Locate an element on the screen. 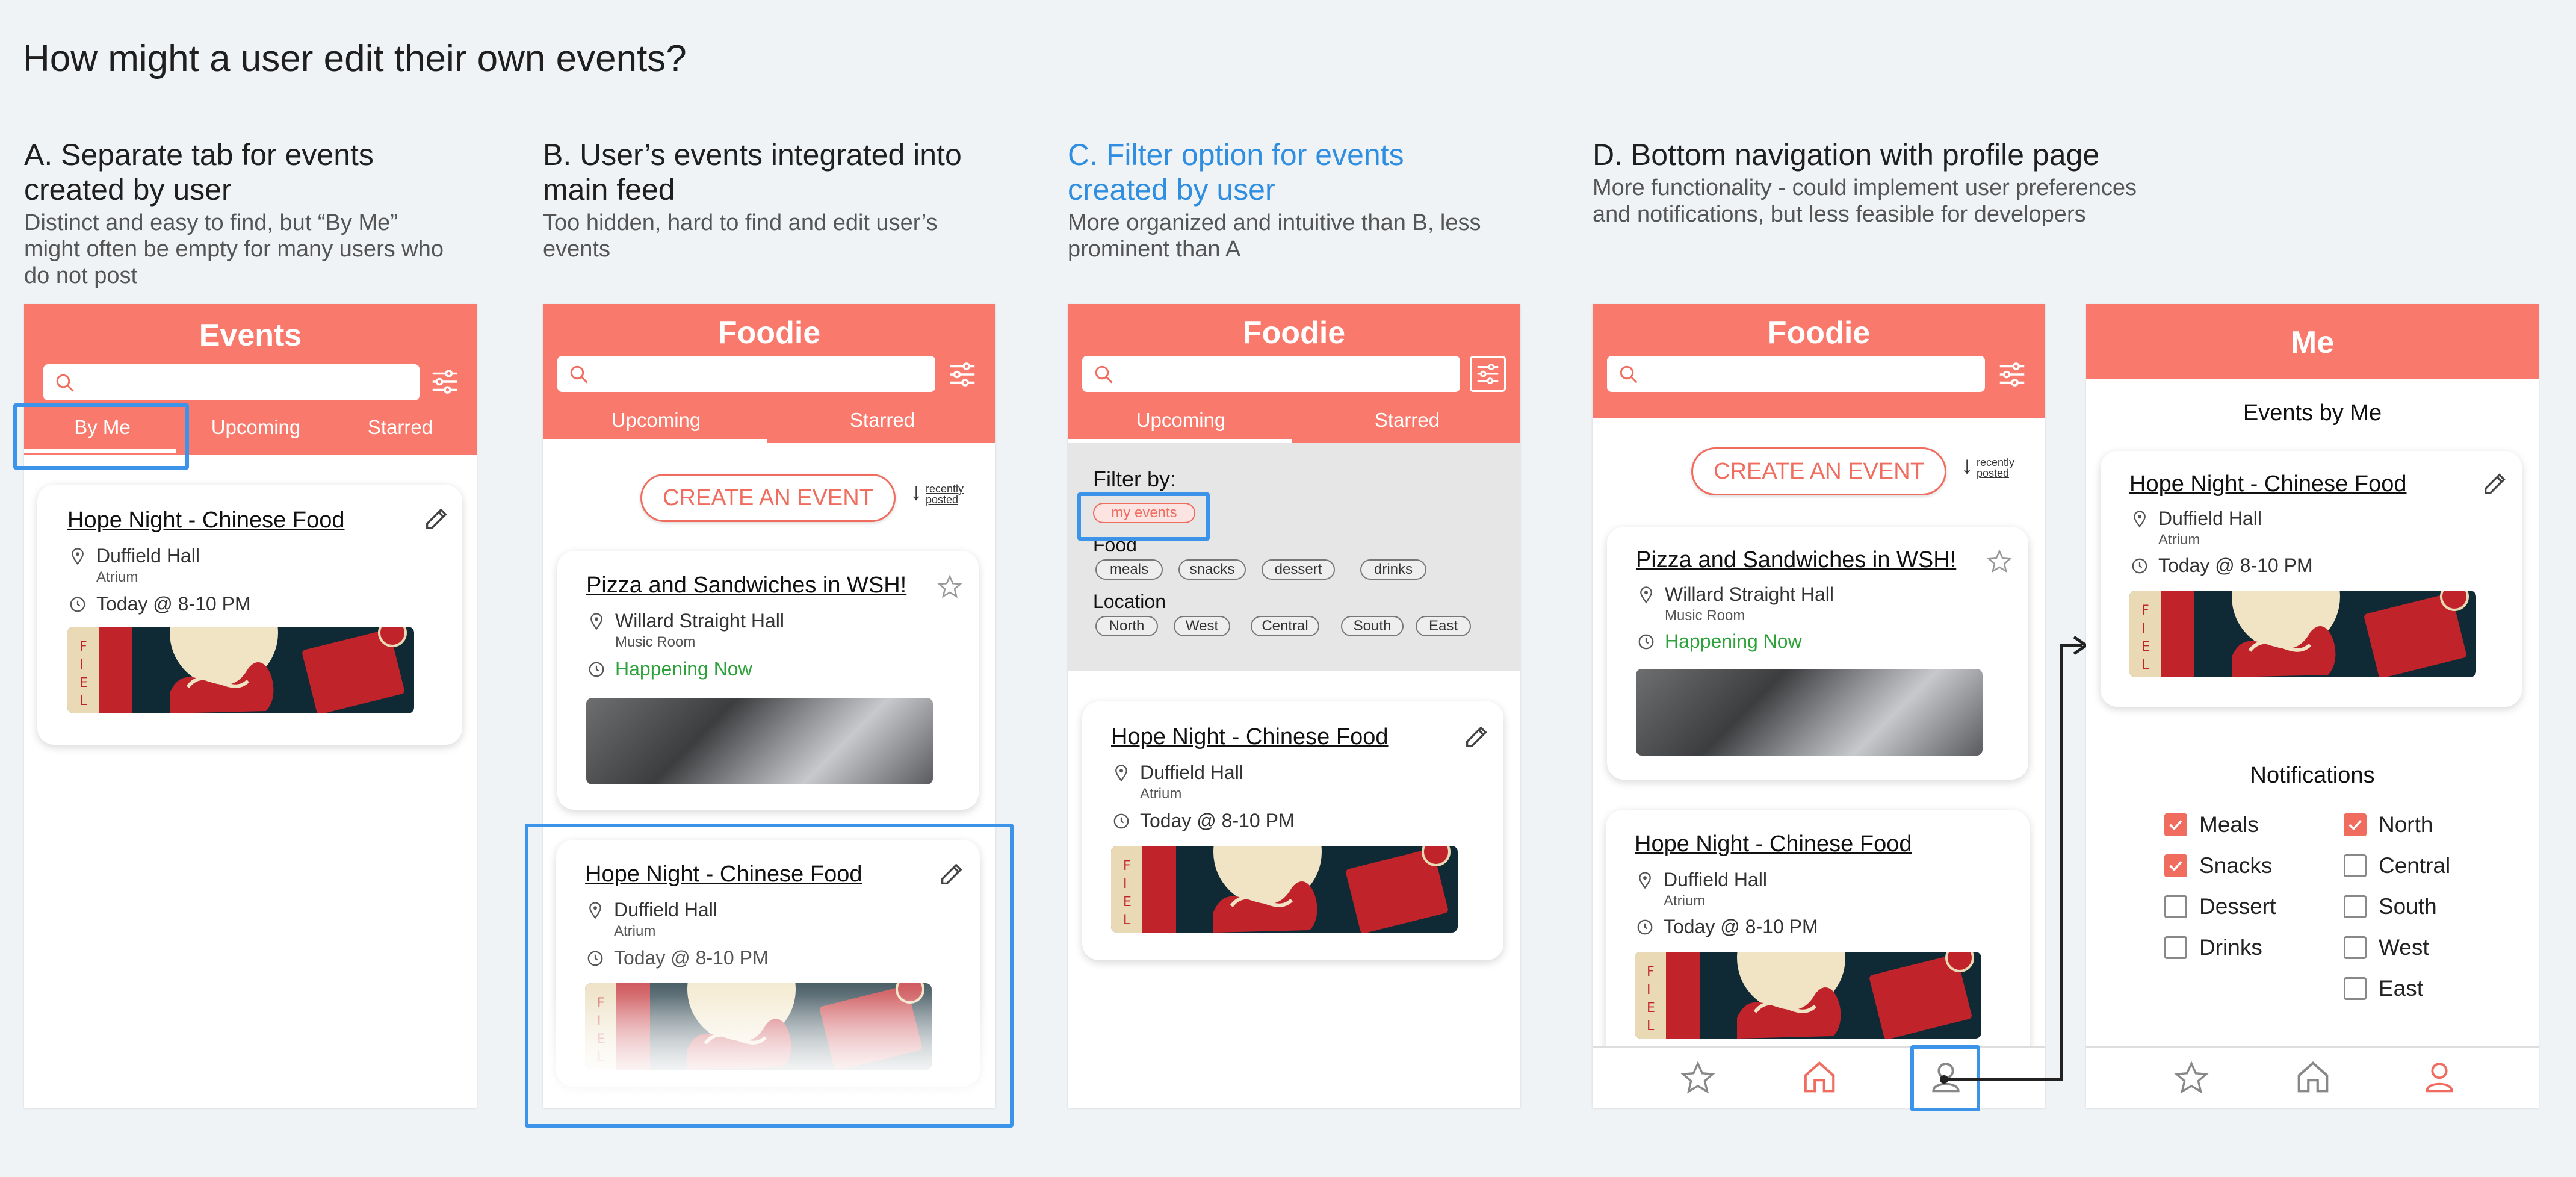 The height and width of the screenshot is (1177, 2576). checkbox-meals is located at coordinates (2175, 824).